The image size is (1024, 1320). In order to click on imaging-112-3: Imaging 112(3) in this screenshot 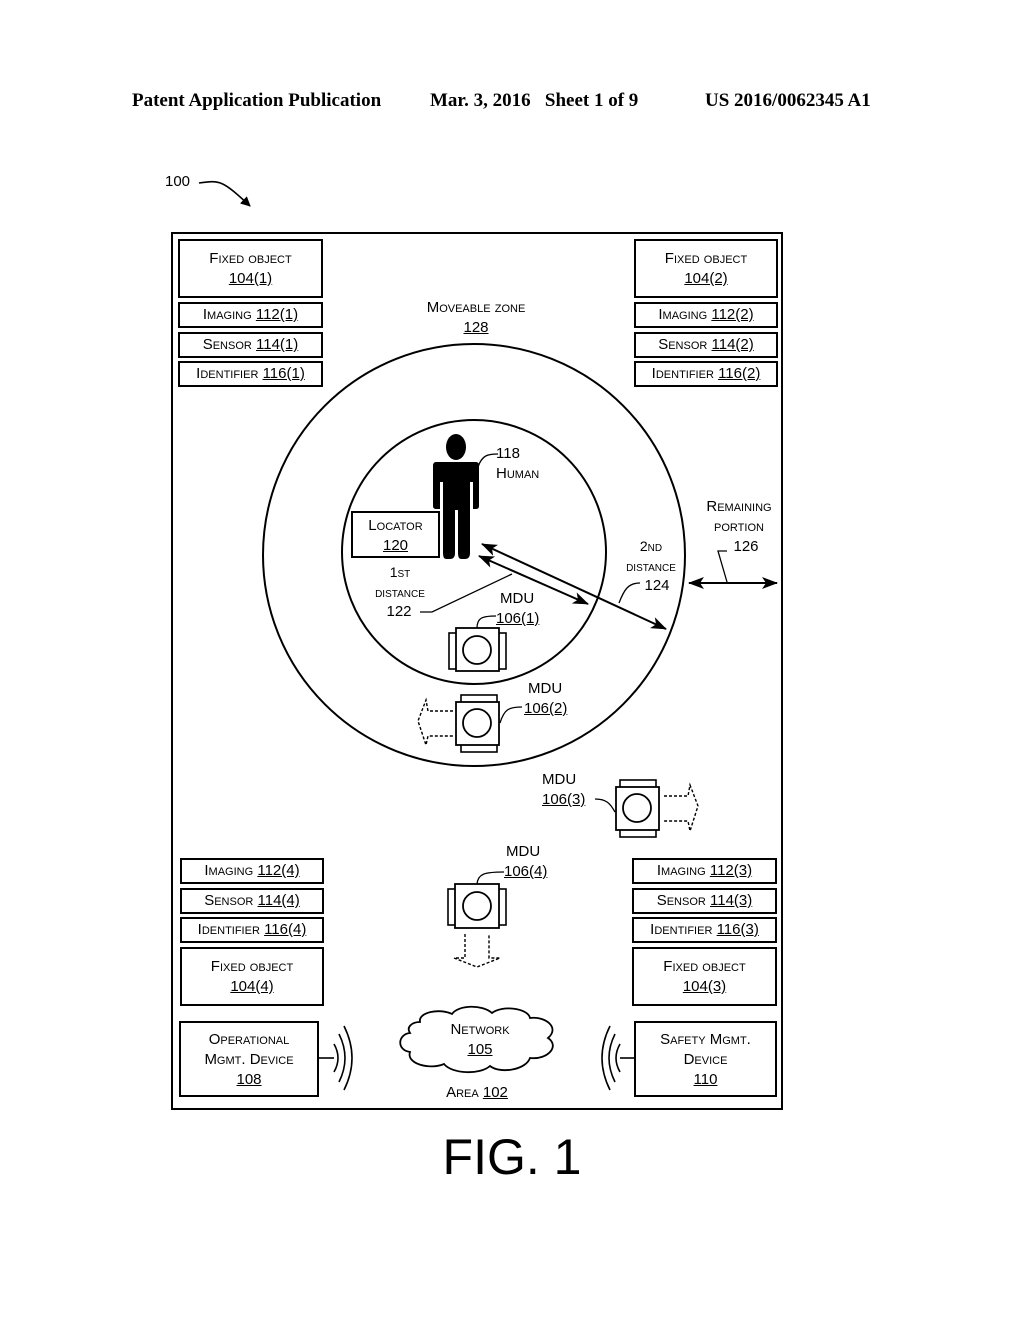, I will do `click(704, 871)`.